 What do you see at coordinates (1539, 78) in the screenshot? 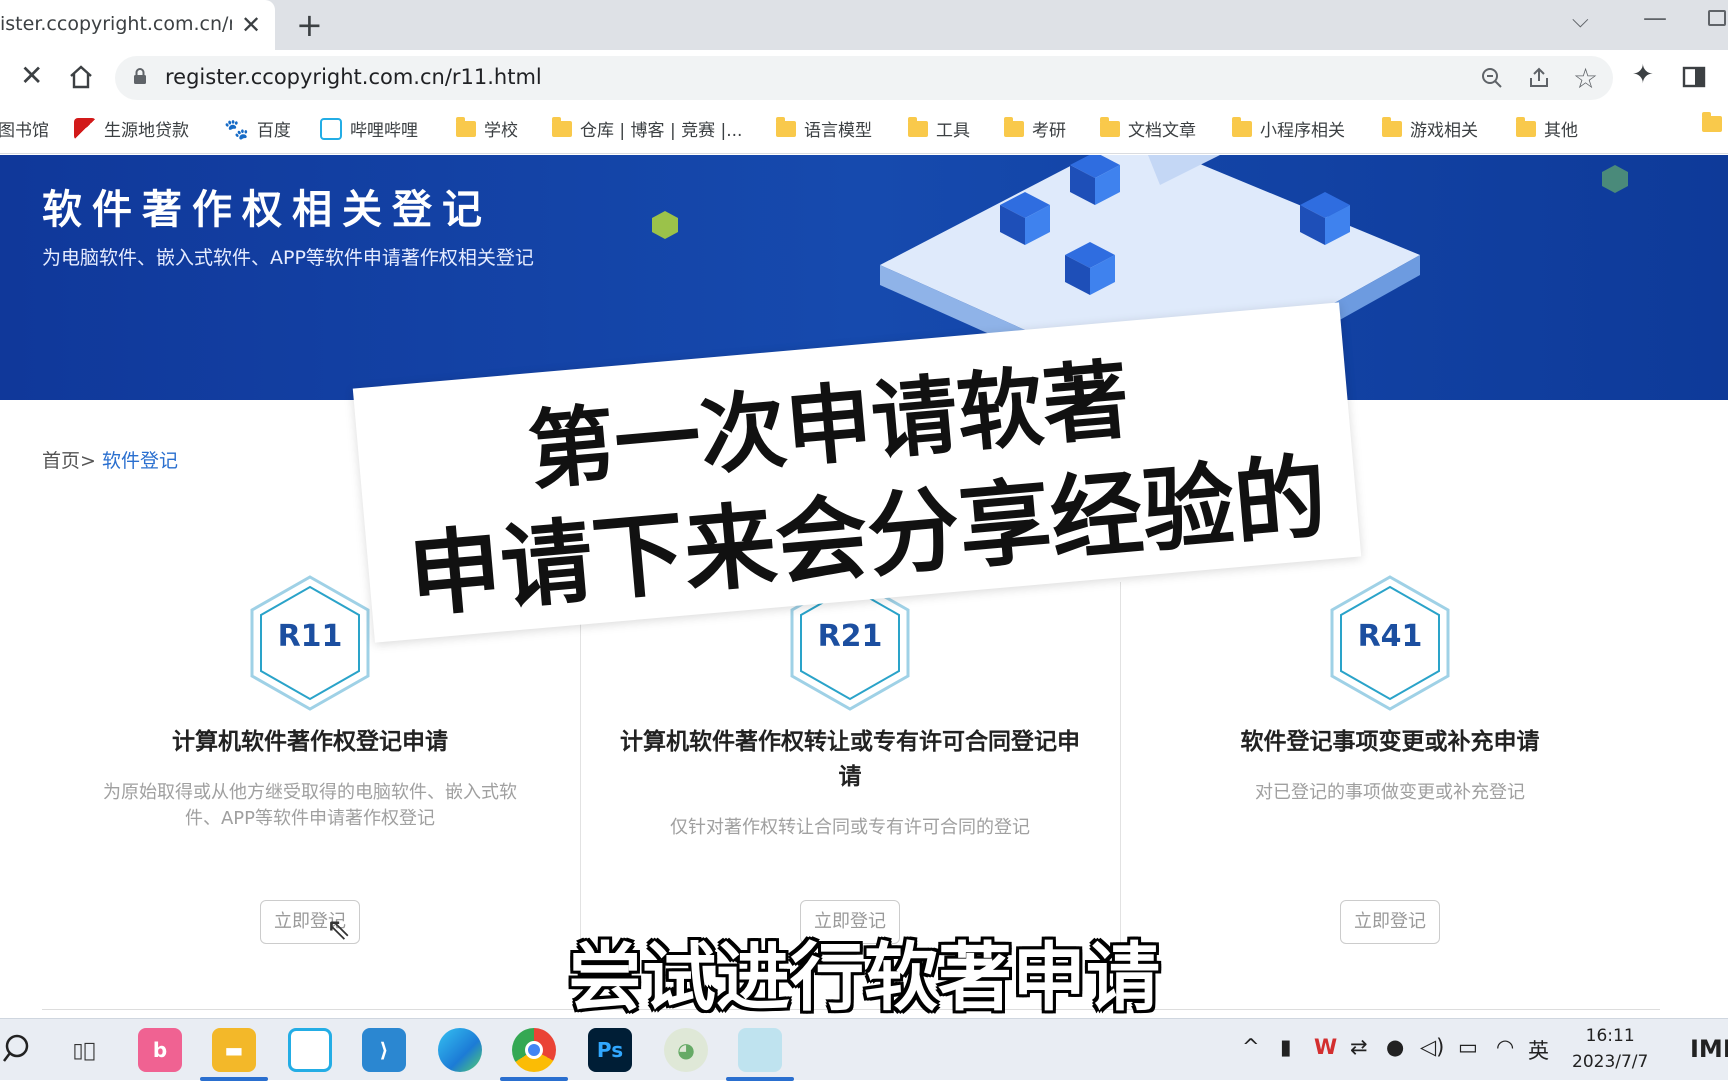
I see `share-icon` at bounding box center [1539, 78].